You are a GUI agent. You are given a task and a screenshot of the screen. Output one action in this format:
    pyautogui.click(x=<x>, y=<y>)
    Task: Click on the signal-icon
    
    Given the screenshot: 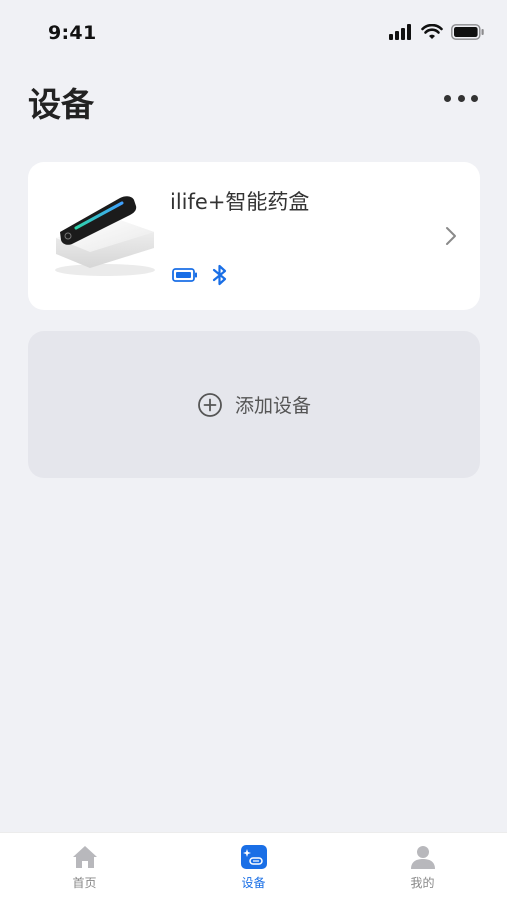 What is the action you would take?
    pyautogui.click(x=400, y=32)
    